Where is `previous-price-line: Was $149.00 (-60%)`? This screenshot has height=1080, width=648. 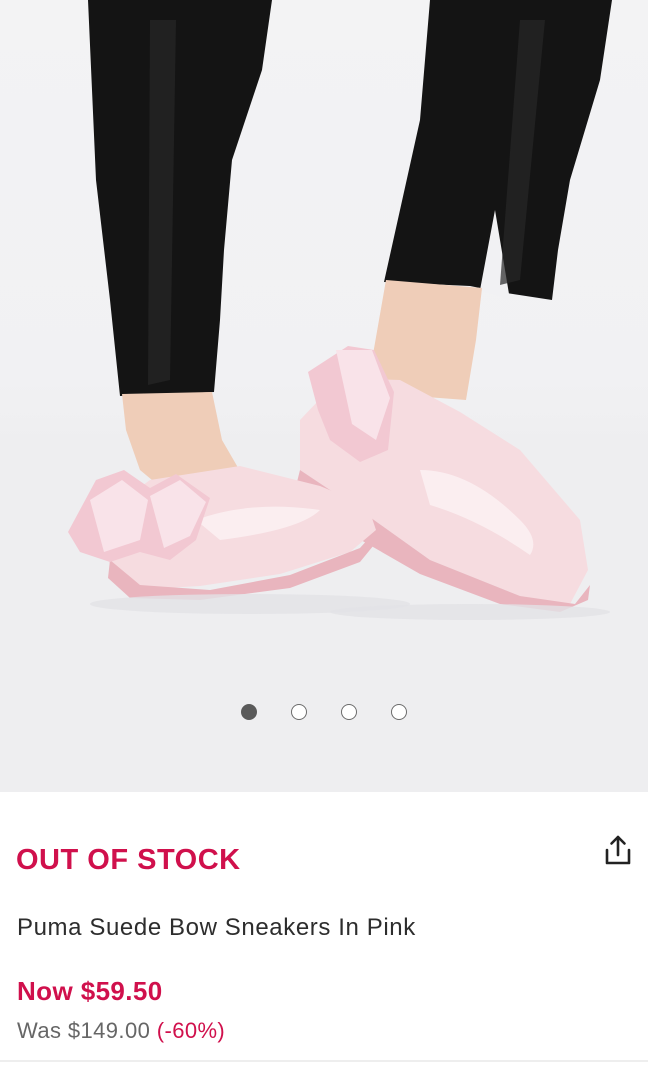 previous-price-line: Was $149.00 (-60%) is located at coordinates (121, 1031).